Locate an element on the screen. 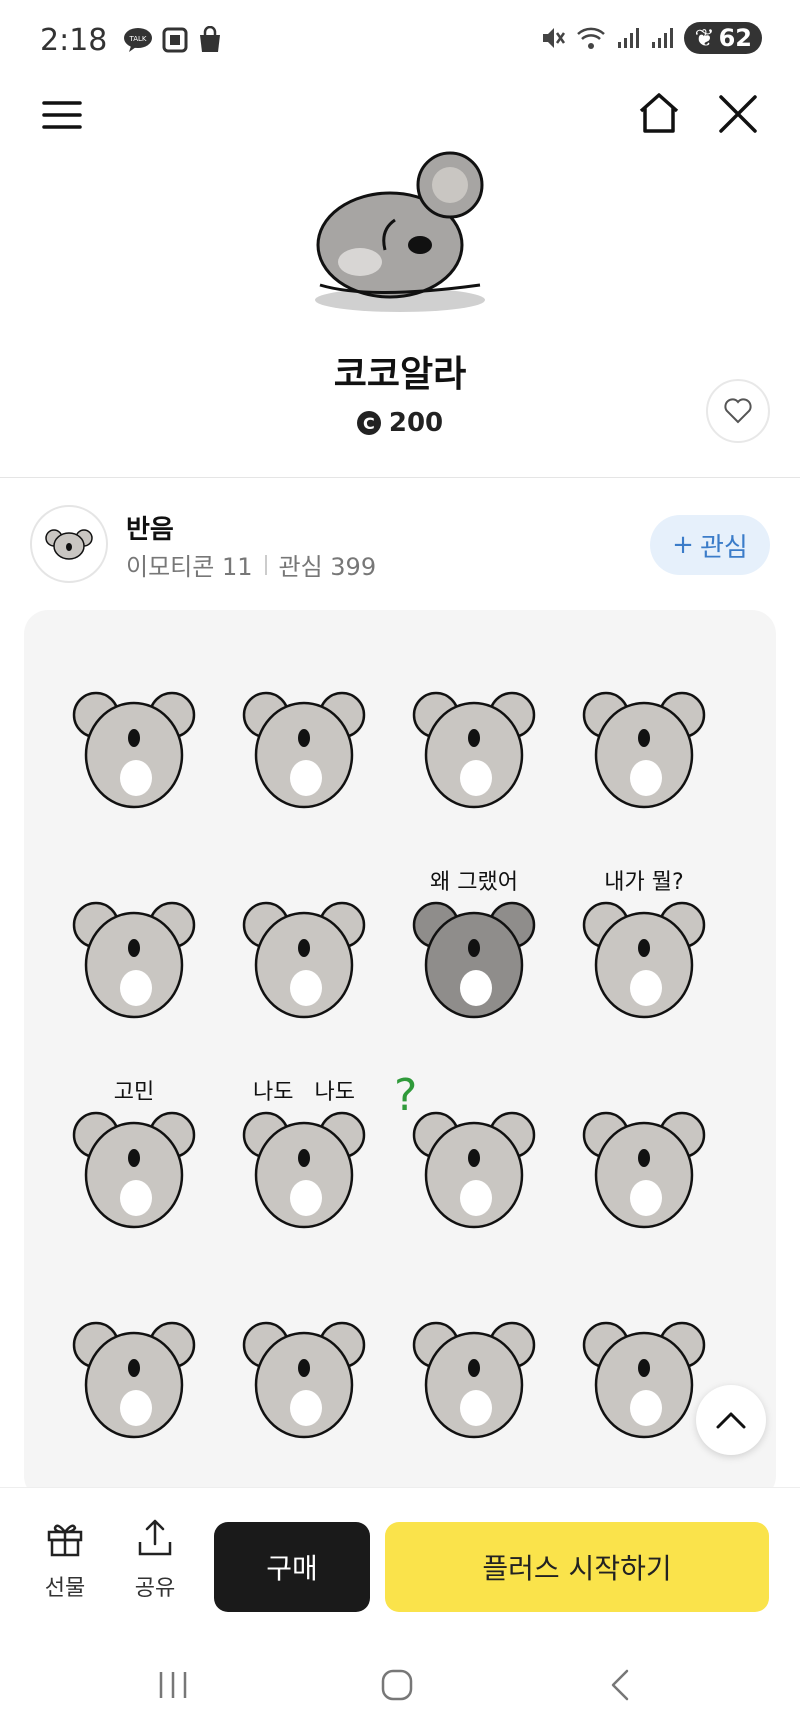 Image resolution: width=800 pixels, height=1734 pixels. status-notification-icons: TALK is located at coordinates (173, 40).